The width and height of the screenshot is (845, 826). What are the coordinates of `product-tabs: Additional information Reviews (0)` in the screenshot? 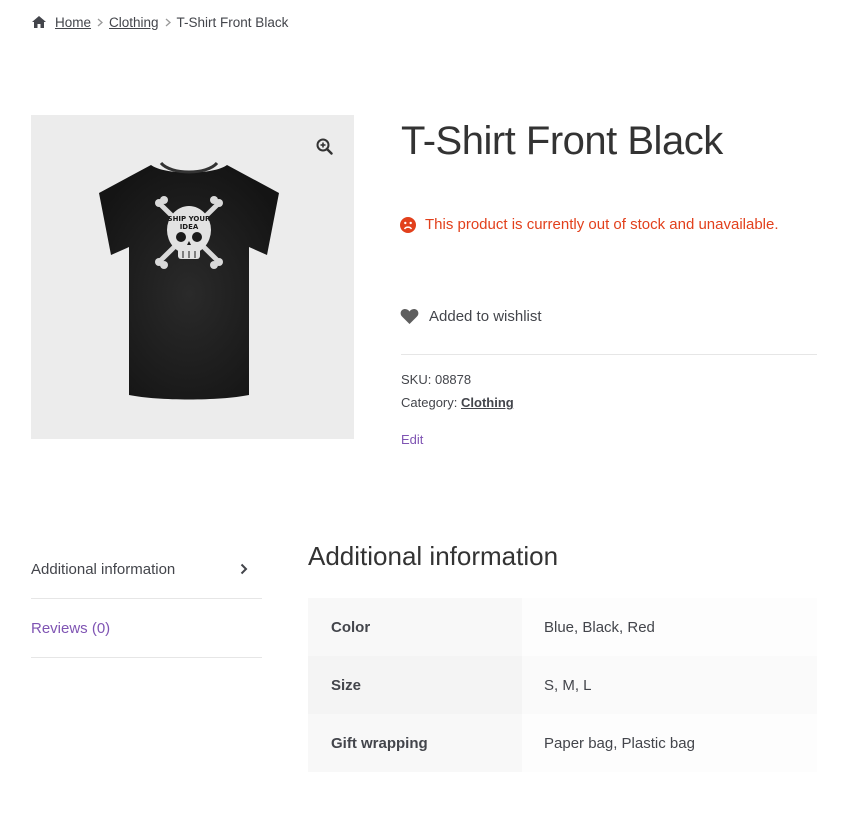 It's located at (146, 599).